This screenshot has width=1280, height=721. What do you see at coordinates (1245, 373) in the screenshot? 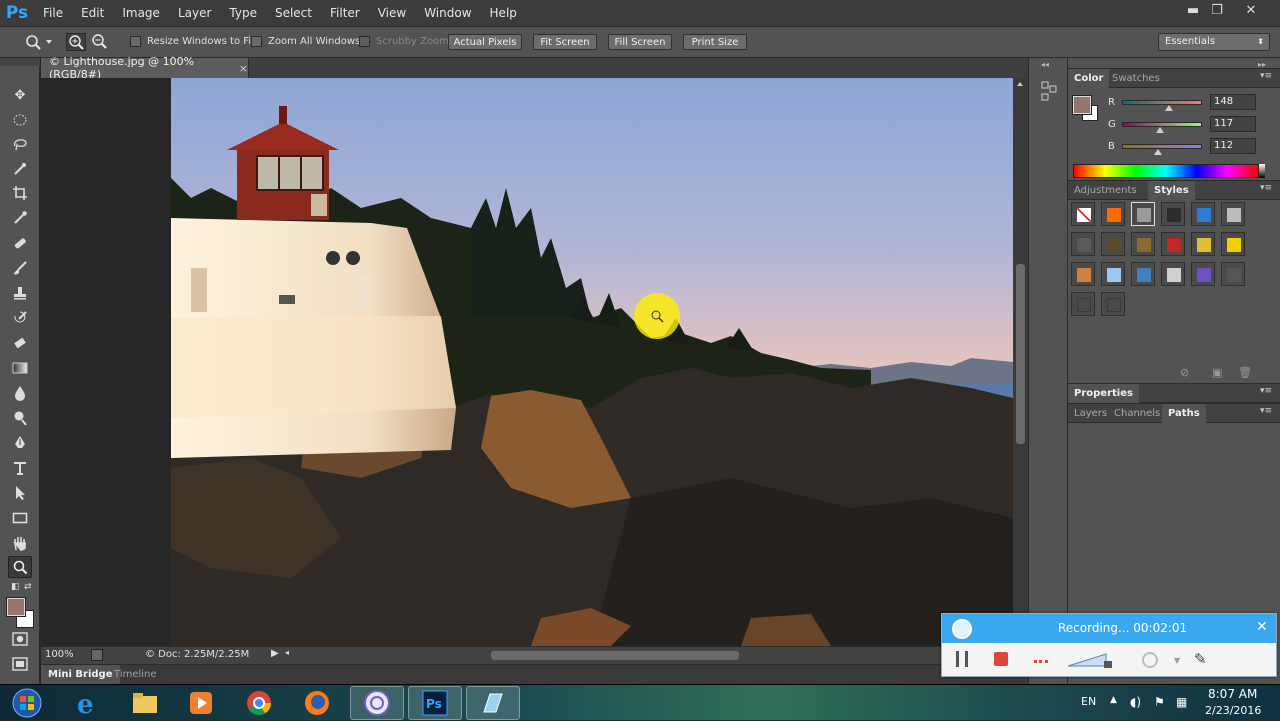
I see `delete-style-icon: 🗑` at bounding box center [1245, 373].